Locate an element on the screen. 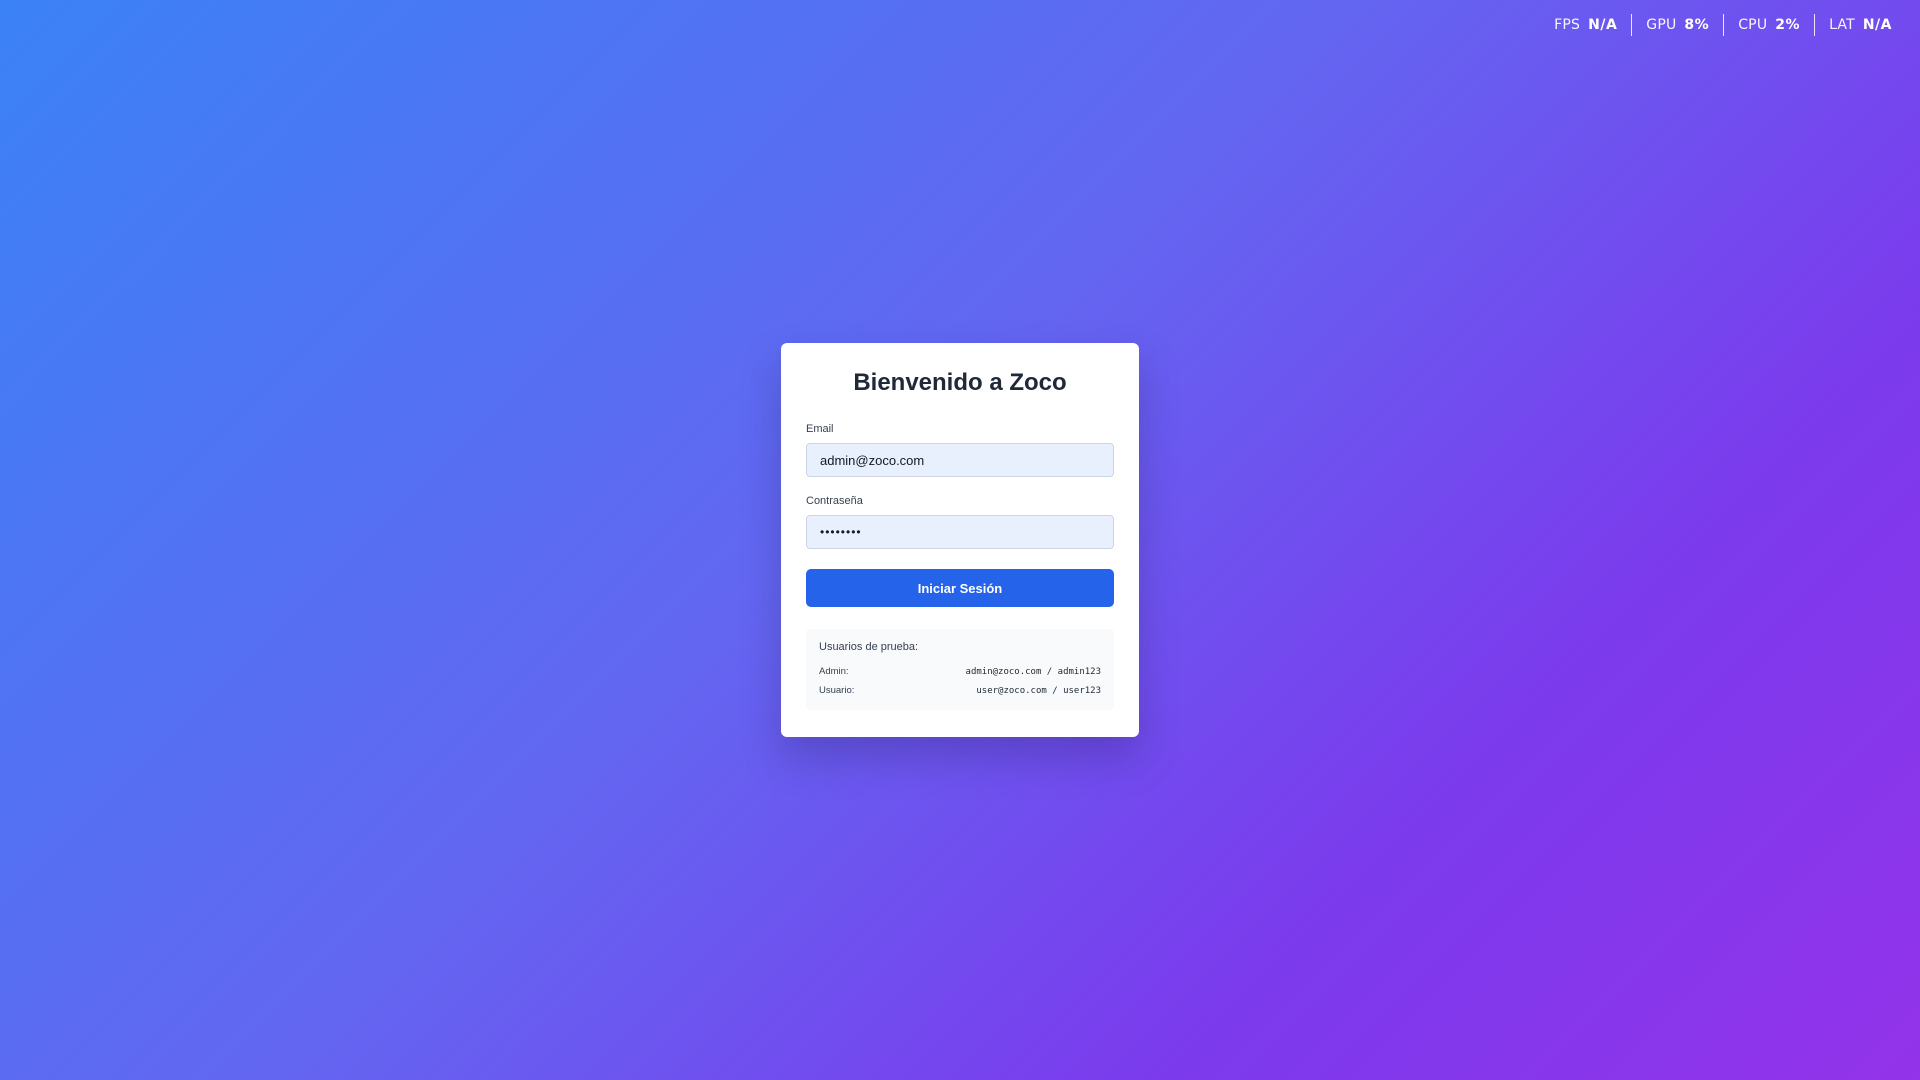  email-field is located at coordinates (960, 460).